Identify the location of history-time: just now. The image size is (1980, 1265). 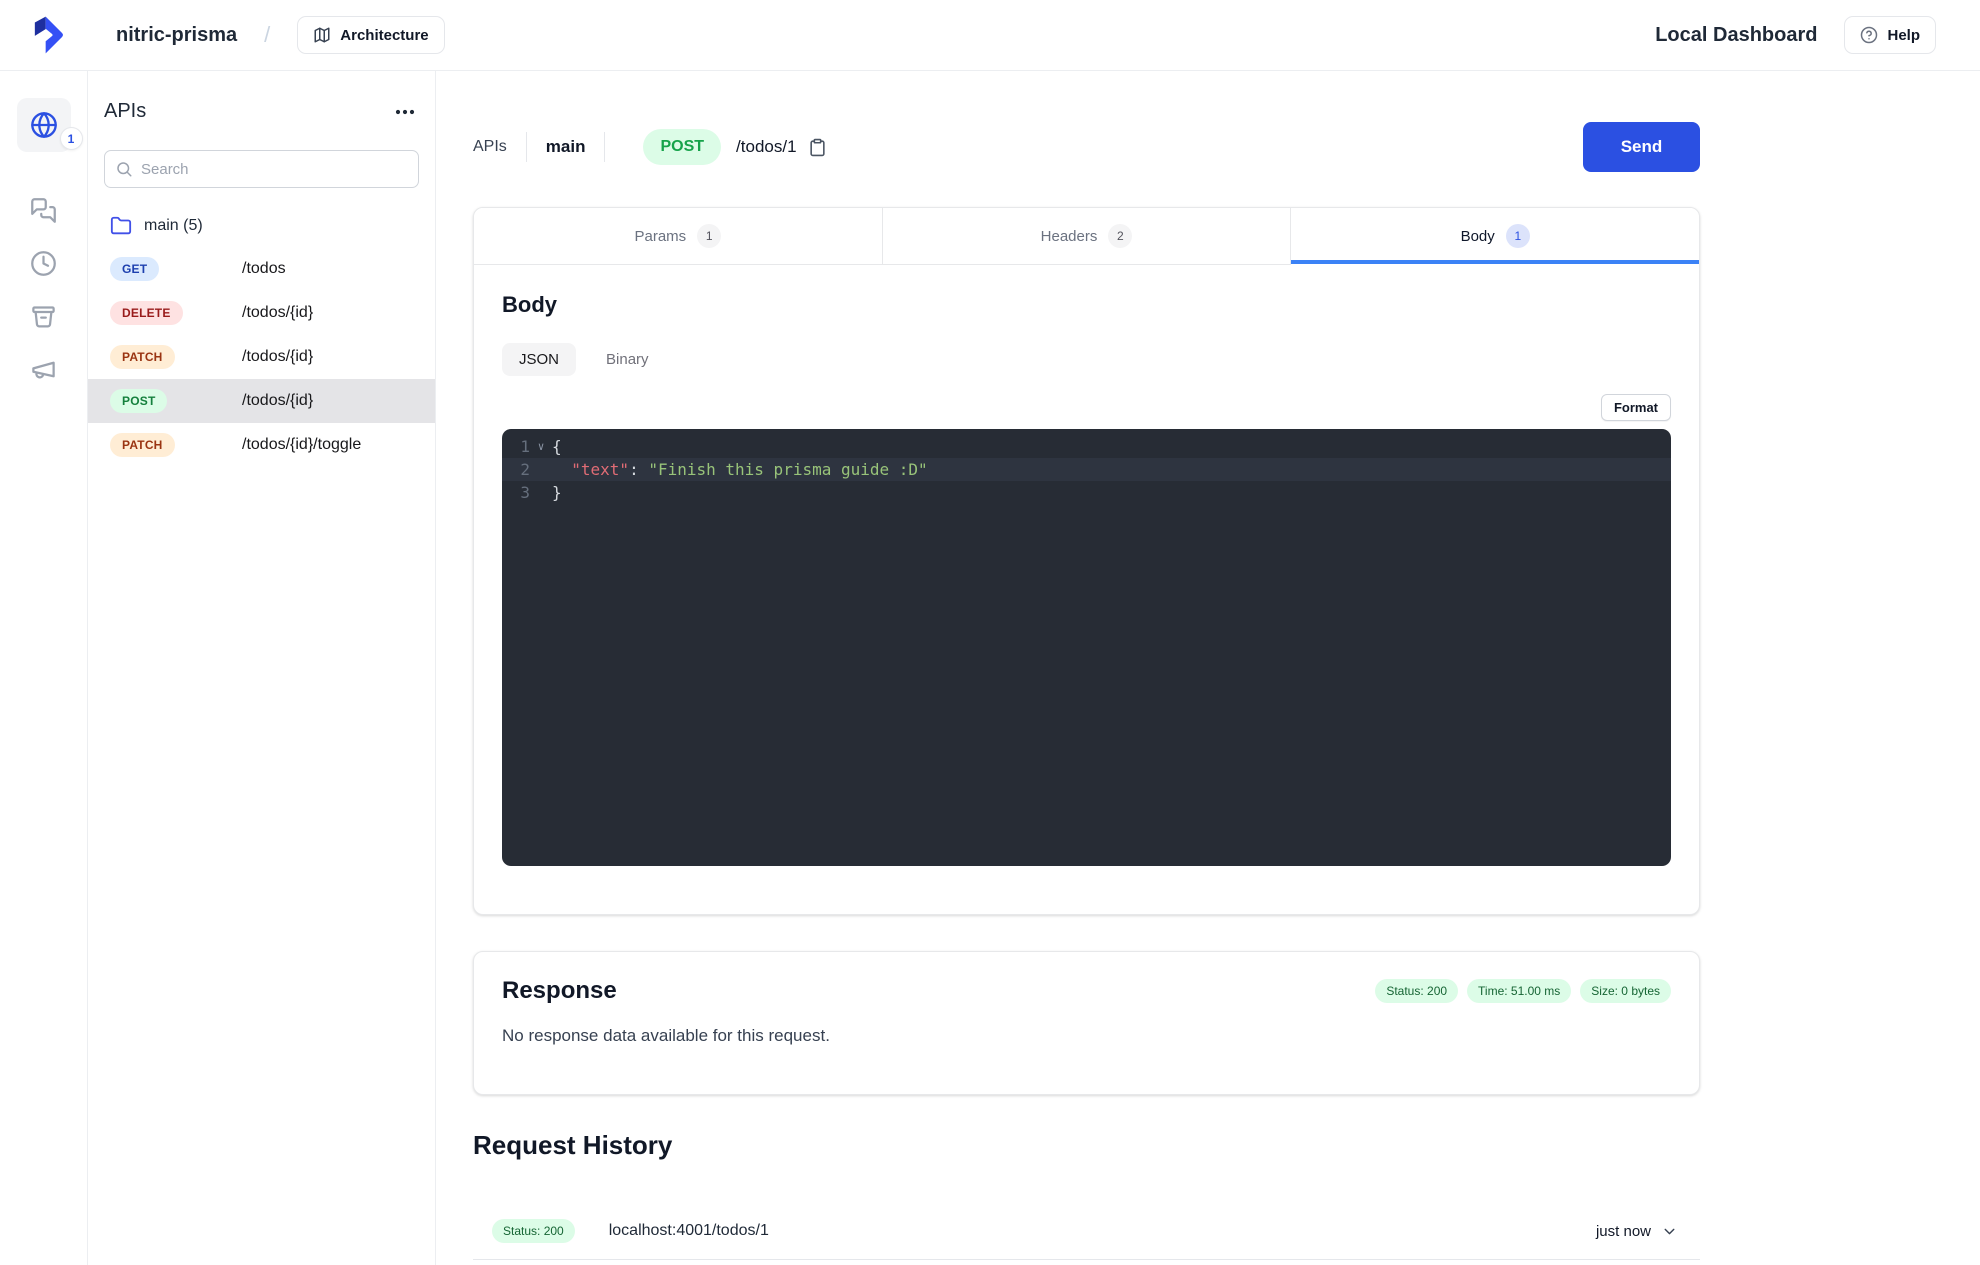
(1623, 1231).